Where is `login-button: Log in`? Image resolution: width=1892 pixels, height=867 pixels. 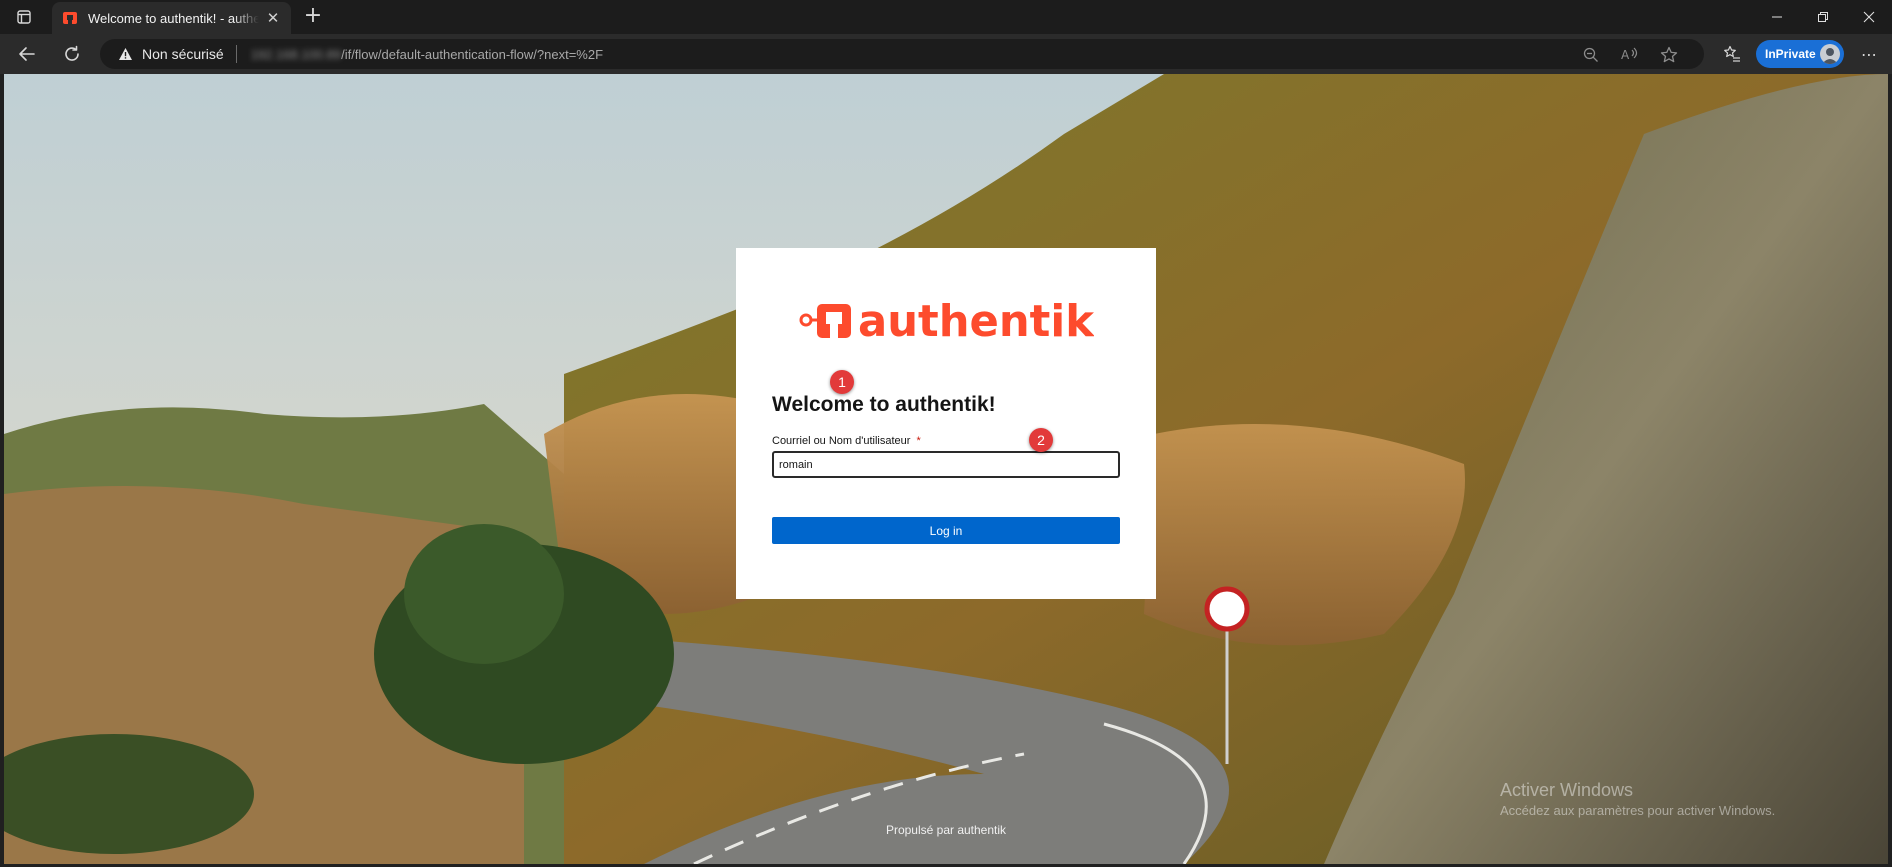 login-button: Log in is located at coordinates (946, 530).